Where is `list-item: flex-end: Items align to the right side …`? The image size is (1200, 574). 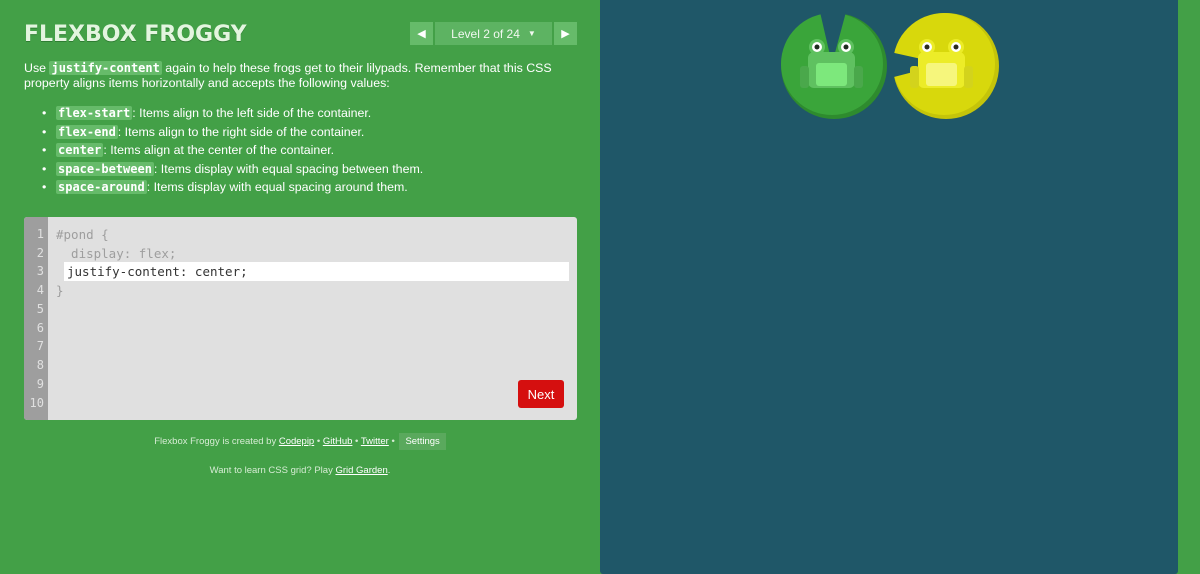 list-item: flex-end: Items align to the right side … is located at coordinates (313, 132).